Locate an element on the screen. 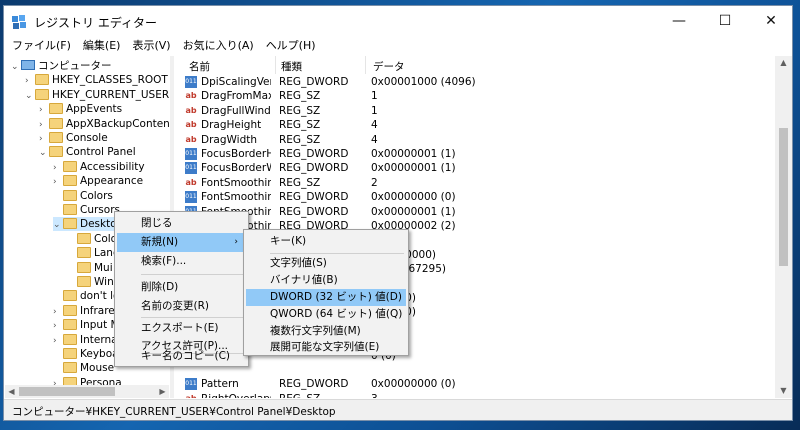 The width and height of the screenshot is (800, 430). value-row: 011 Pattern REG_DWORD 0x00000000 (0) is located at coordinates (475, 384).